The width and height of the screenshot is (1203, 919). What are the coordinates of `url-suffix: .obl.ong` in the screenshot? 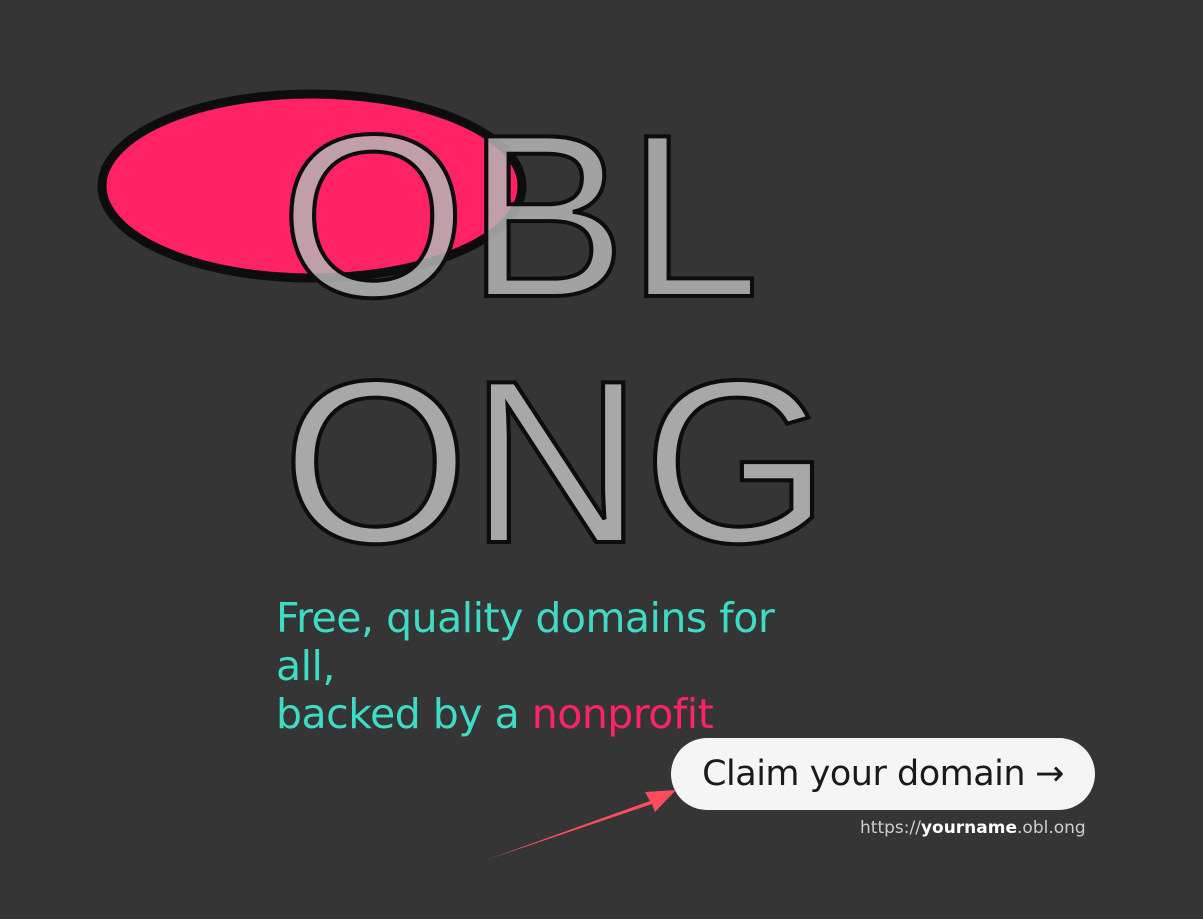 It's located at (1051, 828).